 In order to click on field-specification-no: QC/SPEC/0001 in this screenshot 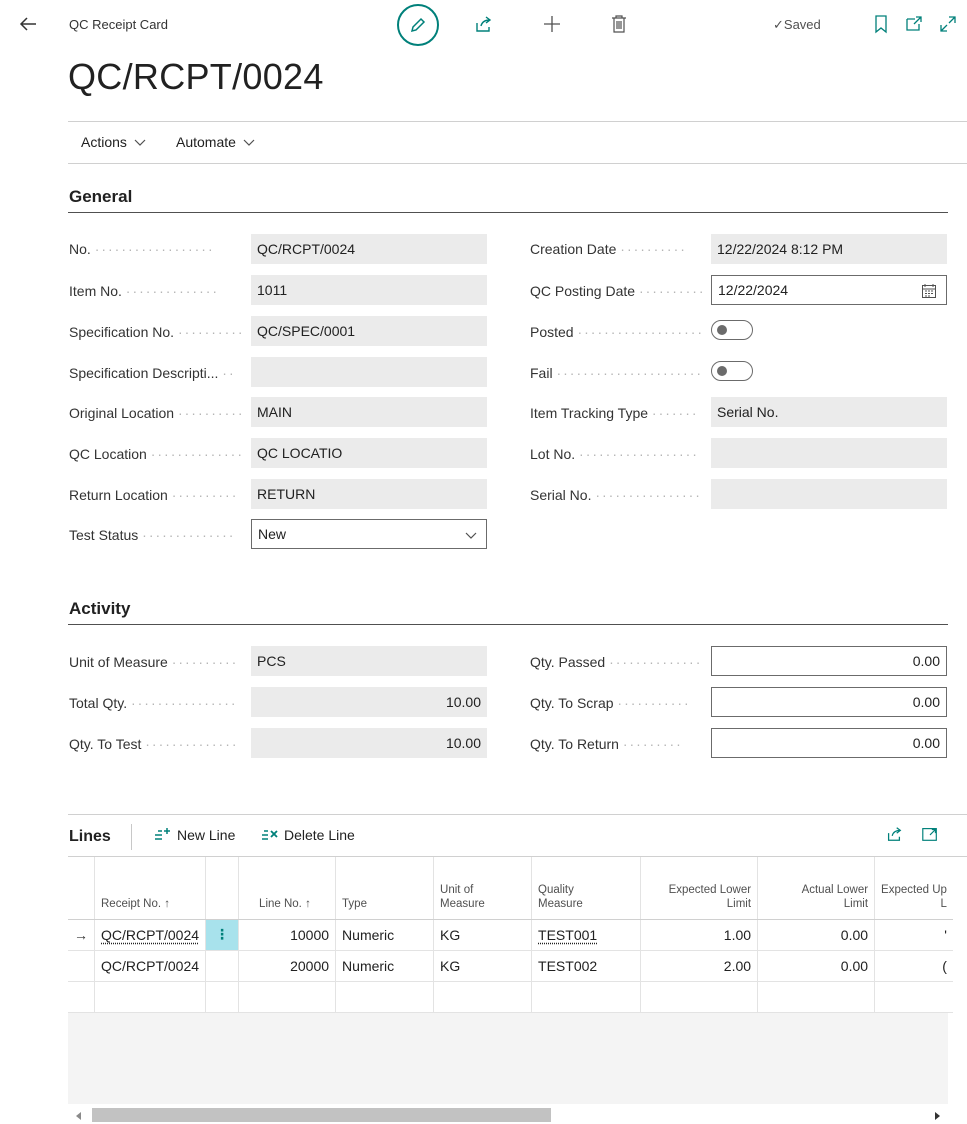, I will do `click(369, 331)`.